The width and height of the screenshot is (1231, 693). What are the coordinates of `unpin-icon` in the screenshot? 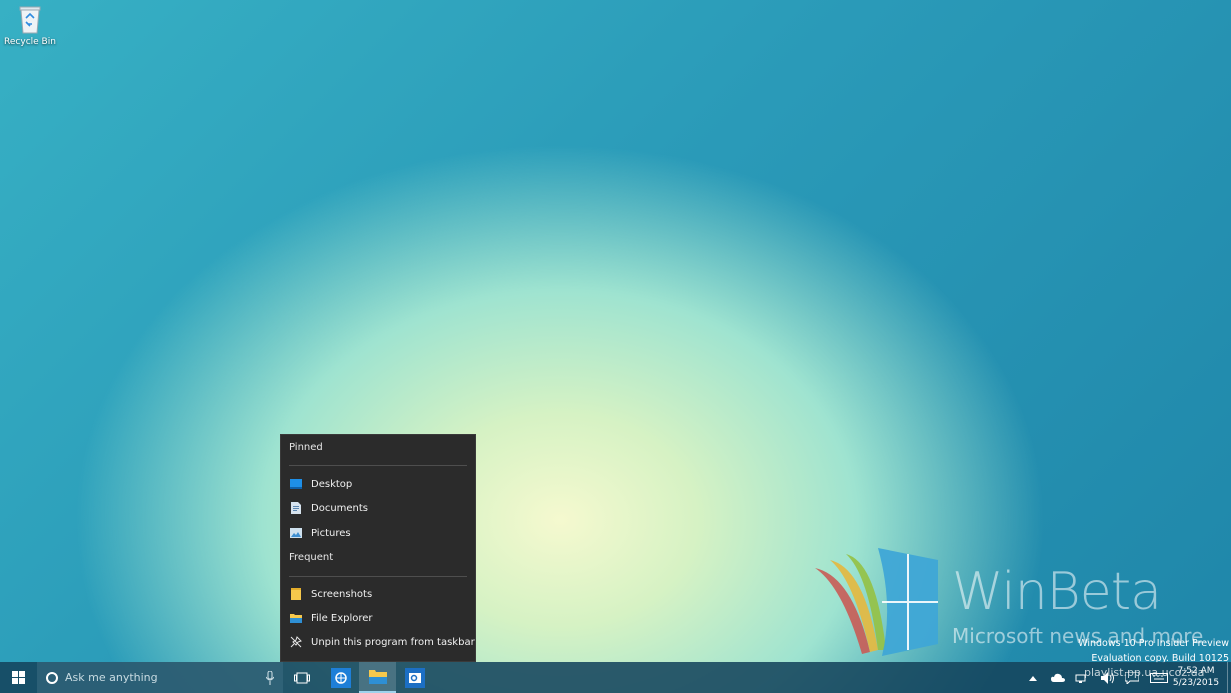 It's located at (296, 642).